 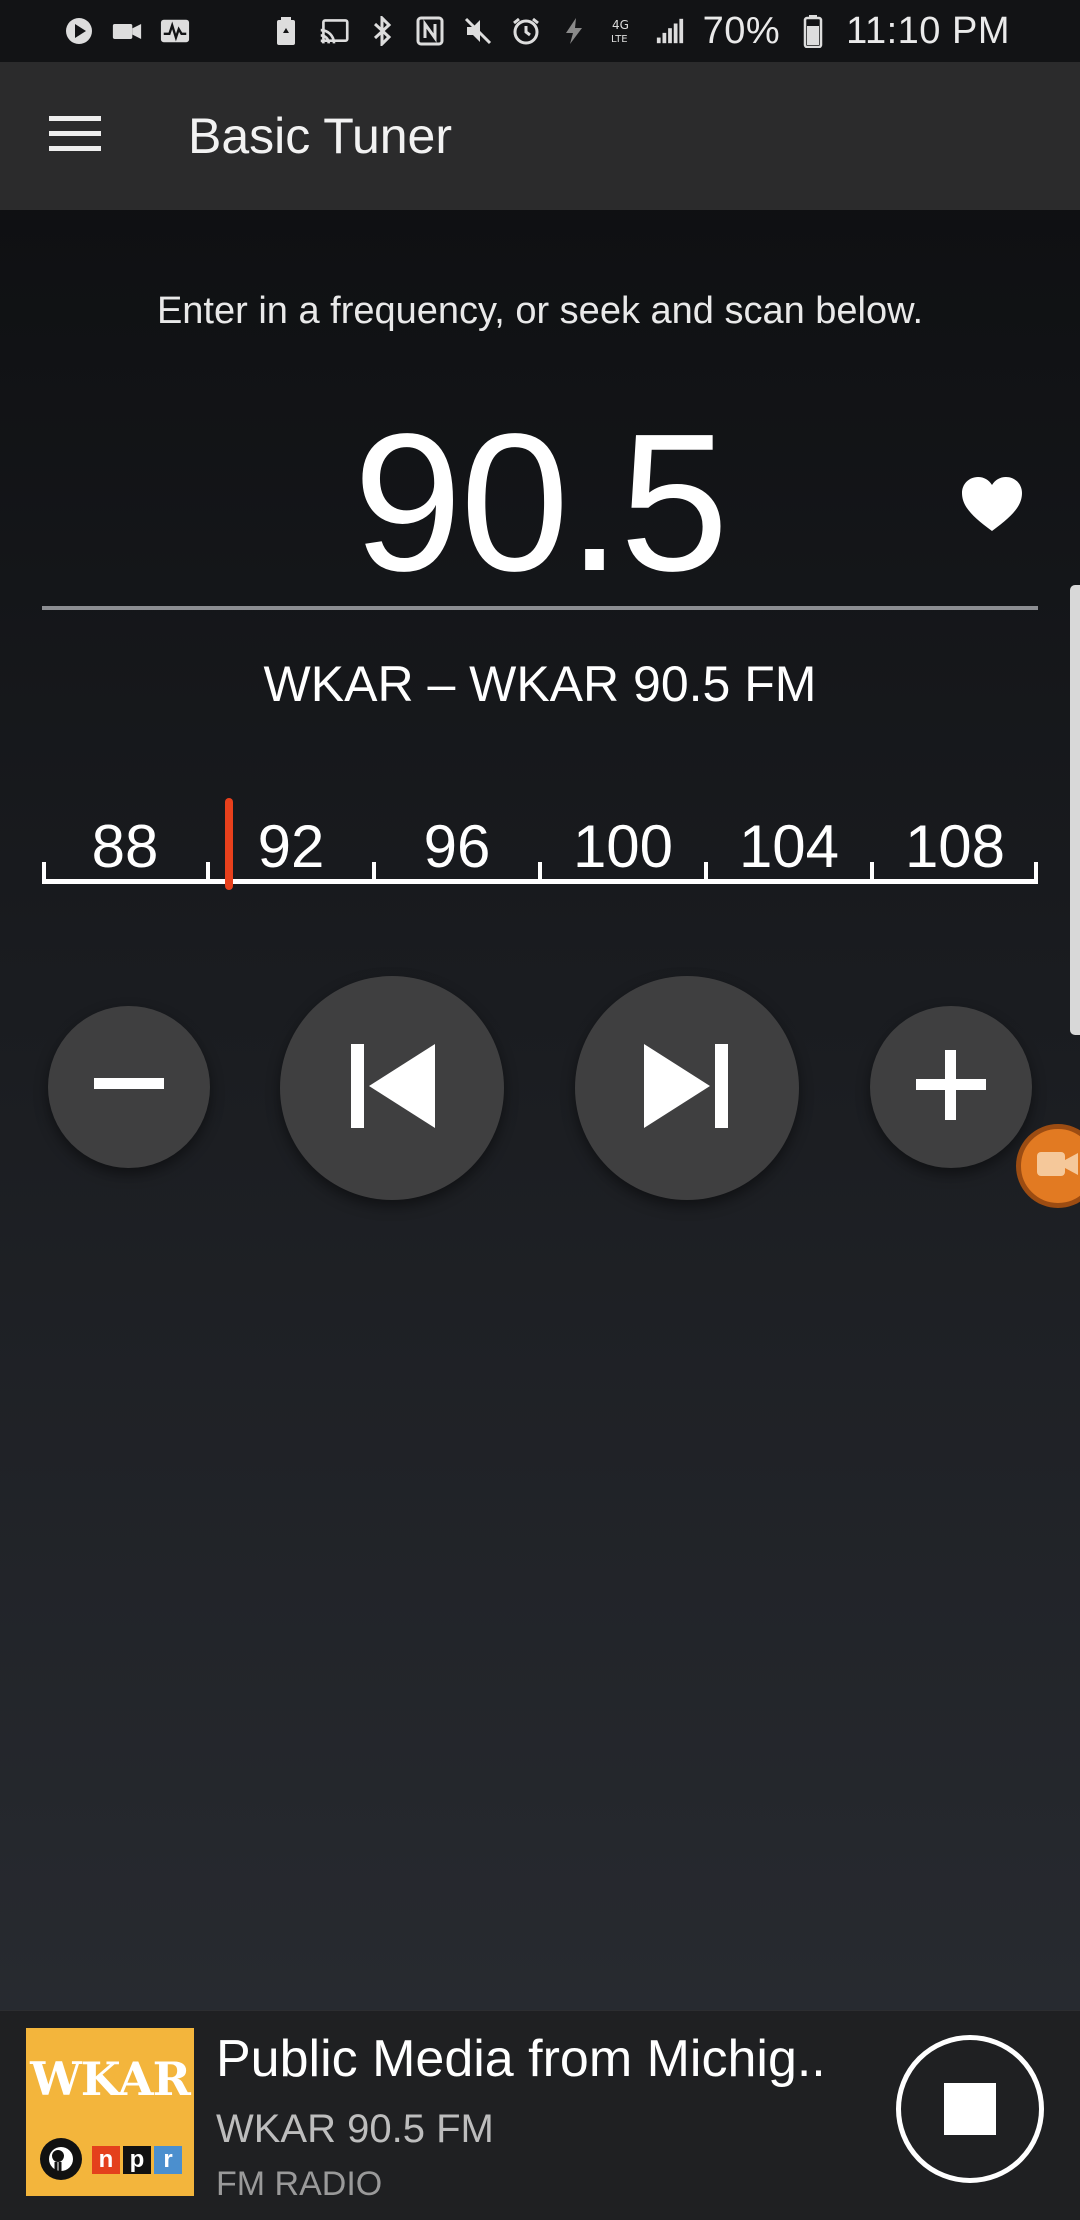 What do you see at coordinates (175, 31) in the screenshot?
I see `activity-icon` at bounding box center [175, 31].